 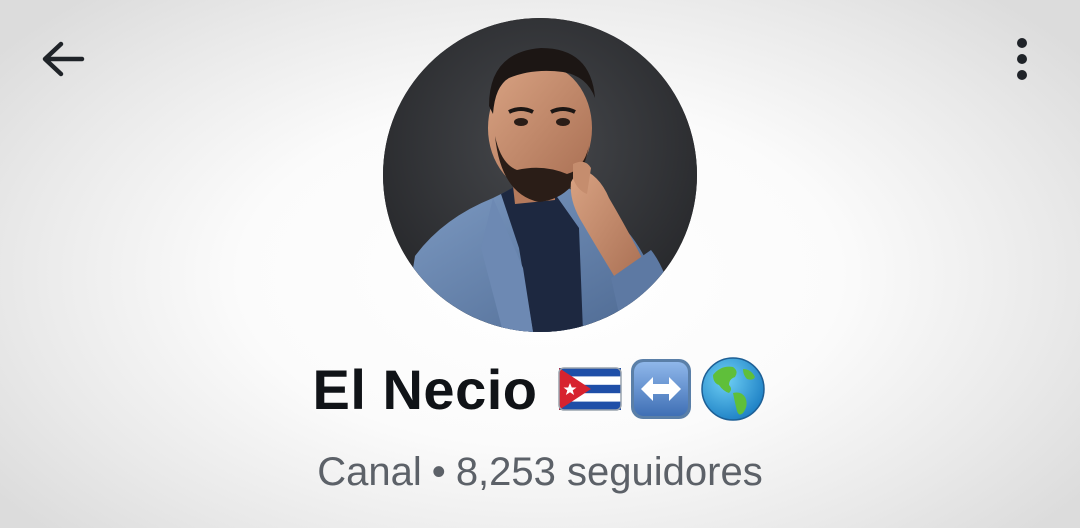 I want to click on channel-name: El Necio, so click(x=425, y=389).